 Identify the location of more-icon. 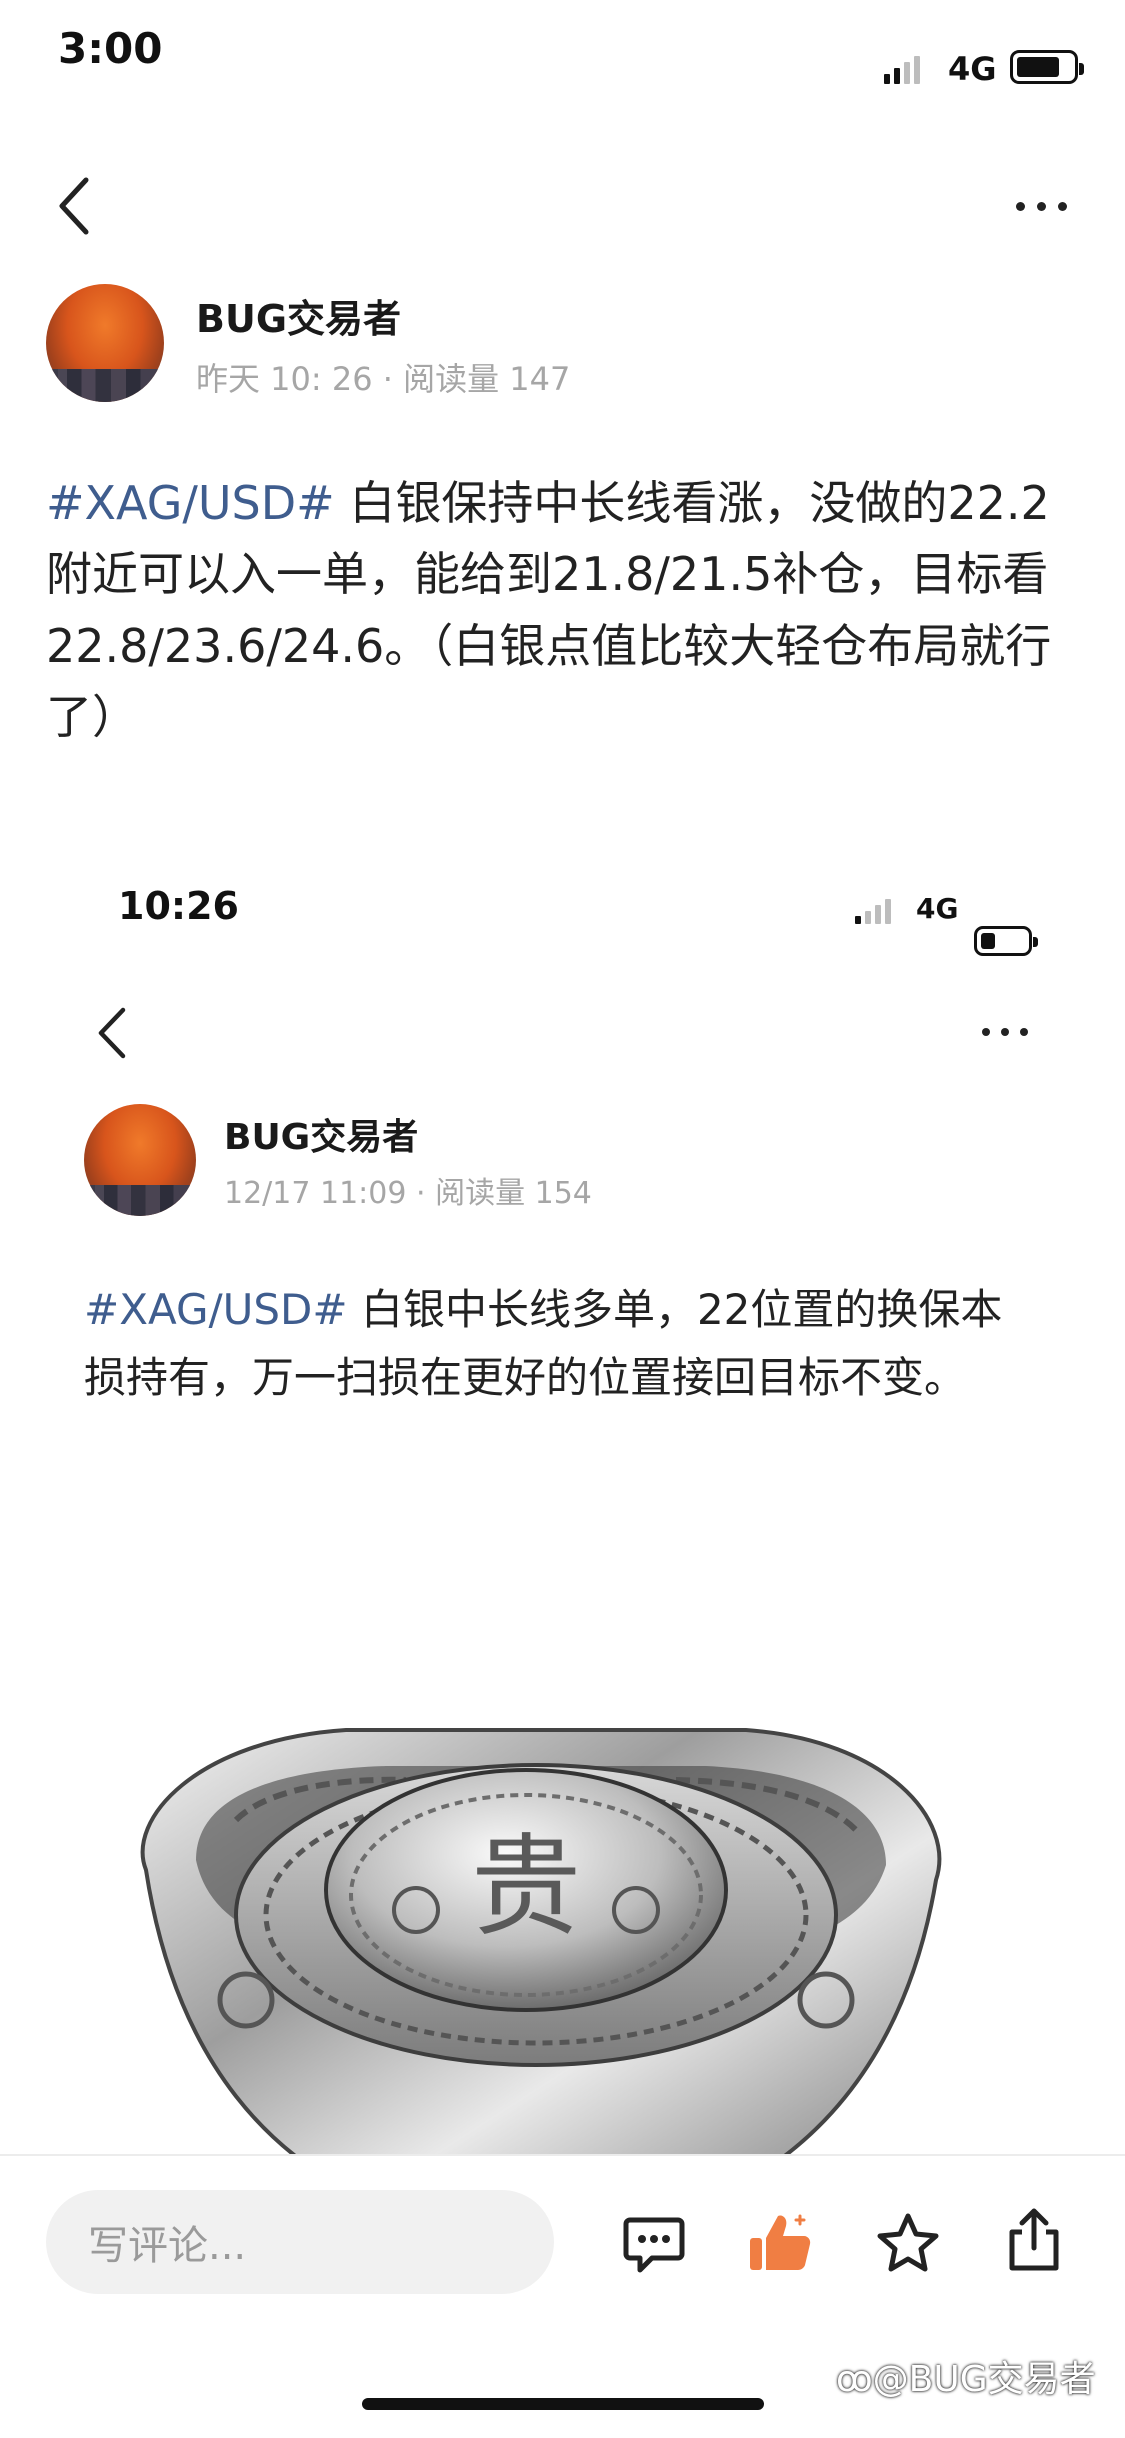
(1041, 206).